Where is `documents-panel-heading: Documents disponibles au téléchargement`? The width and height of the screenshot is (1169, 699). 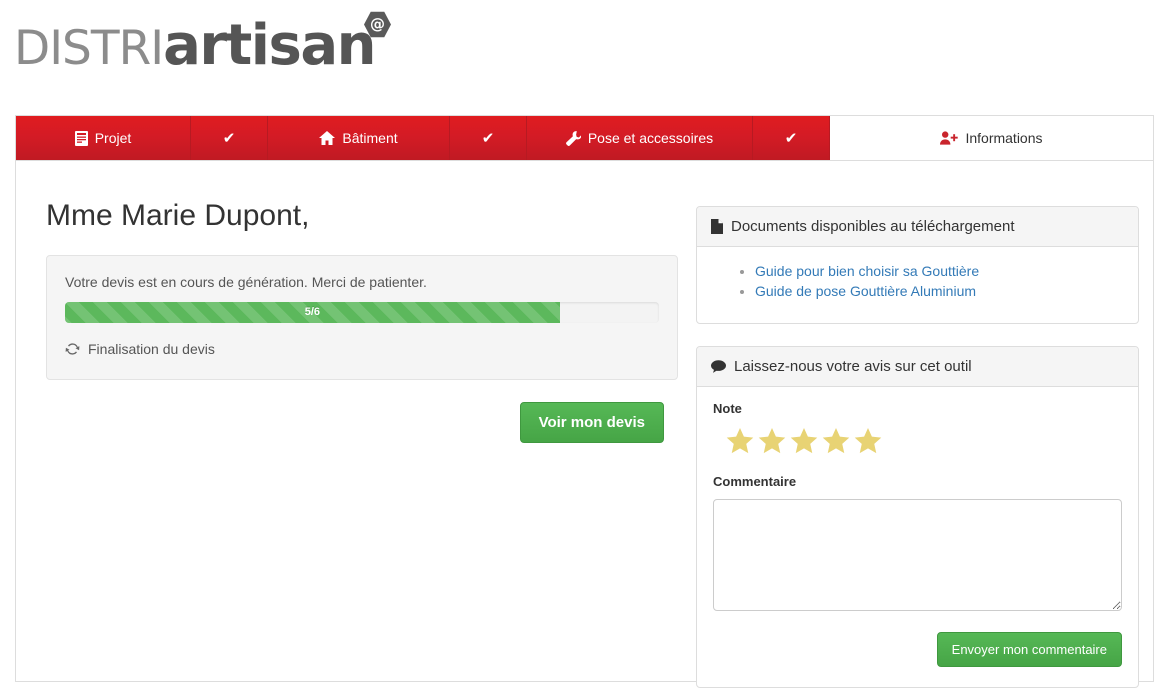
documents-panel-heading: Documents disponibles au téléchargement is located at coordinates (917, 227).